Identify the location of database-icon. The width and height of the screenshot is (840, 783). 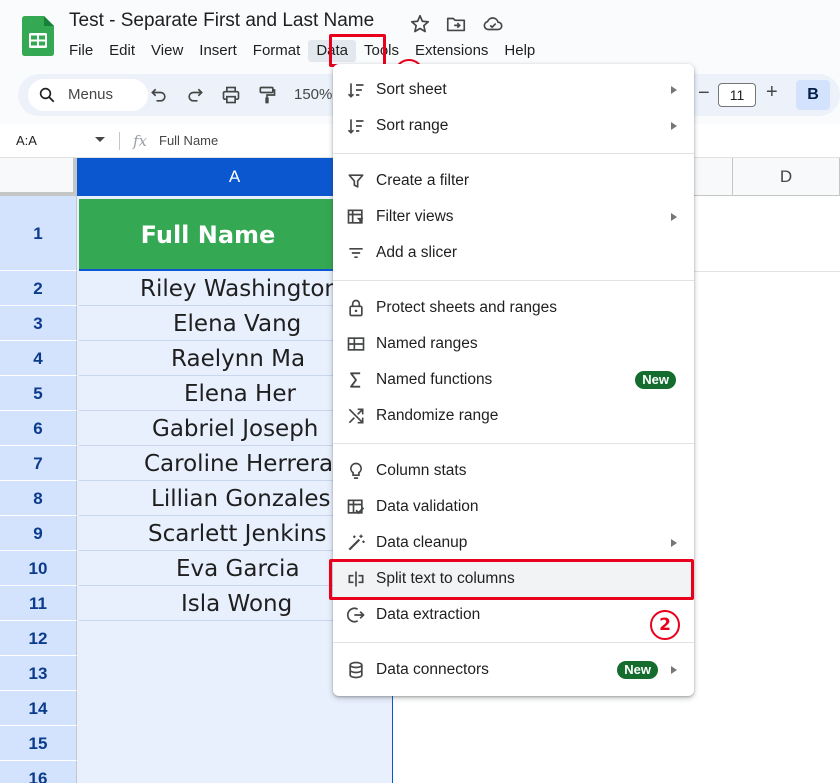
(356, 670).